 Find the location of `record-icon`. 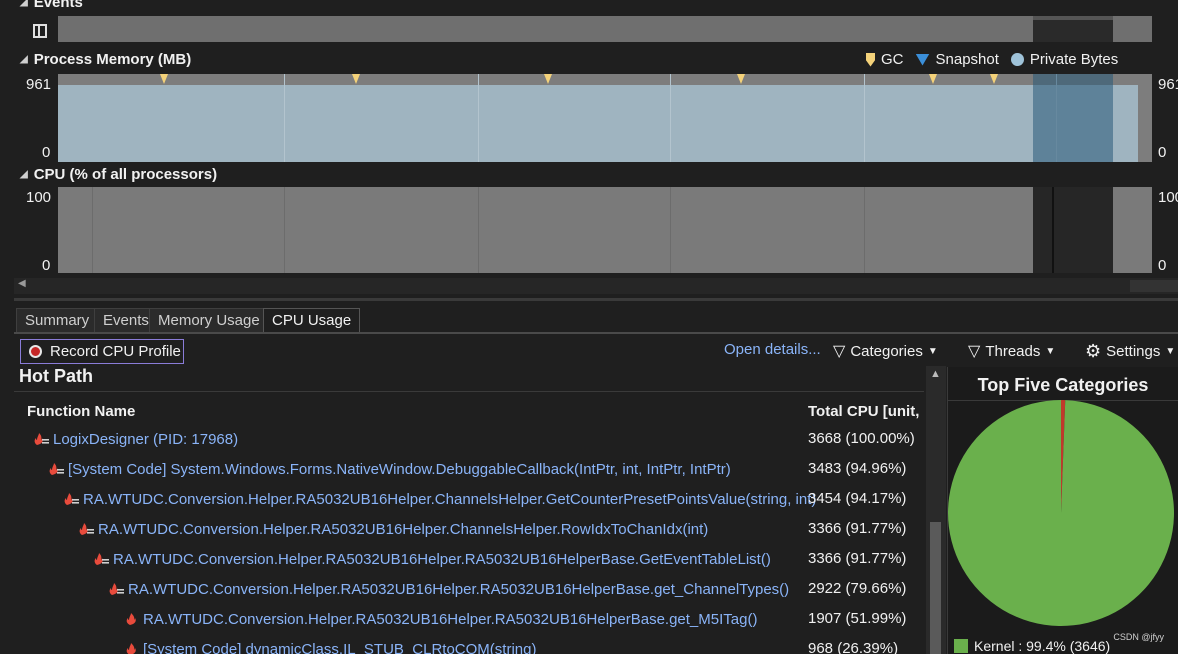

record-icon is located at coordinates (35, 351).